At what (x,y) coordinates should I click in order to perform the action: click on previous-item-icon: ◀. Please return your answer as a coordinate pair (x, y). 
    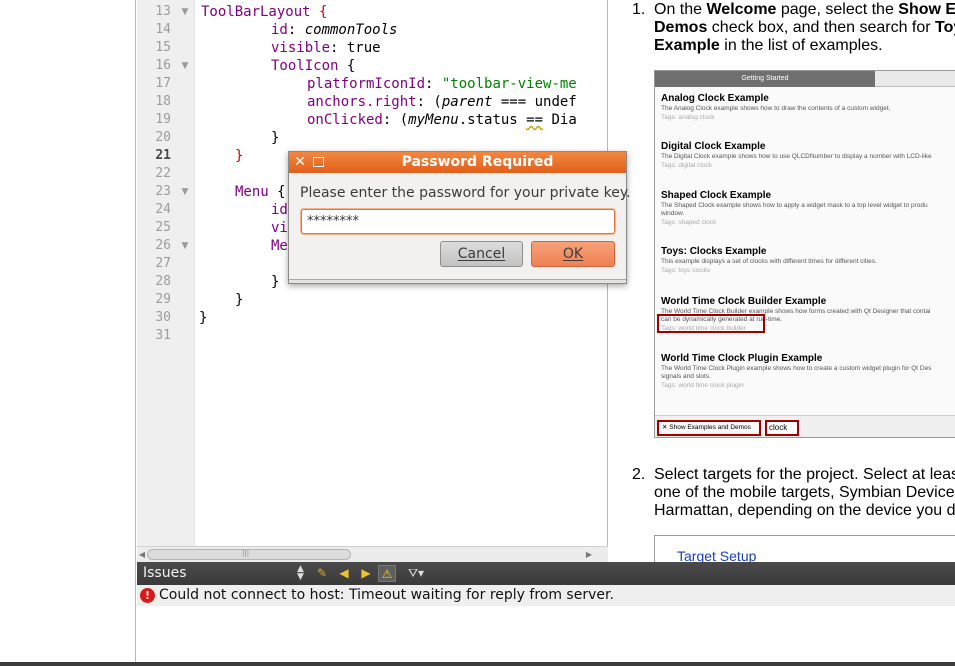
    Looking at the image, I should click on (344, 573).